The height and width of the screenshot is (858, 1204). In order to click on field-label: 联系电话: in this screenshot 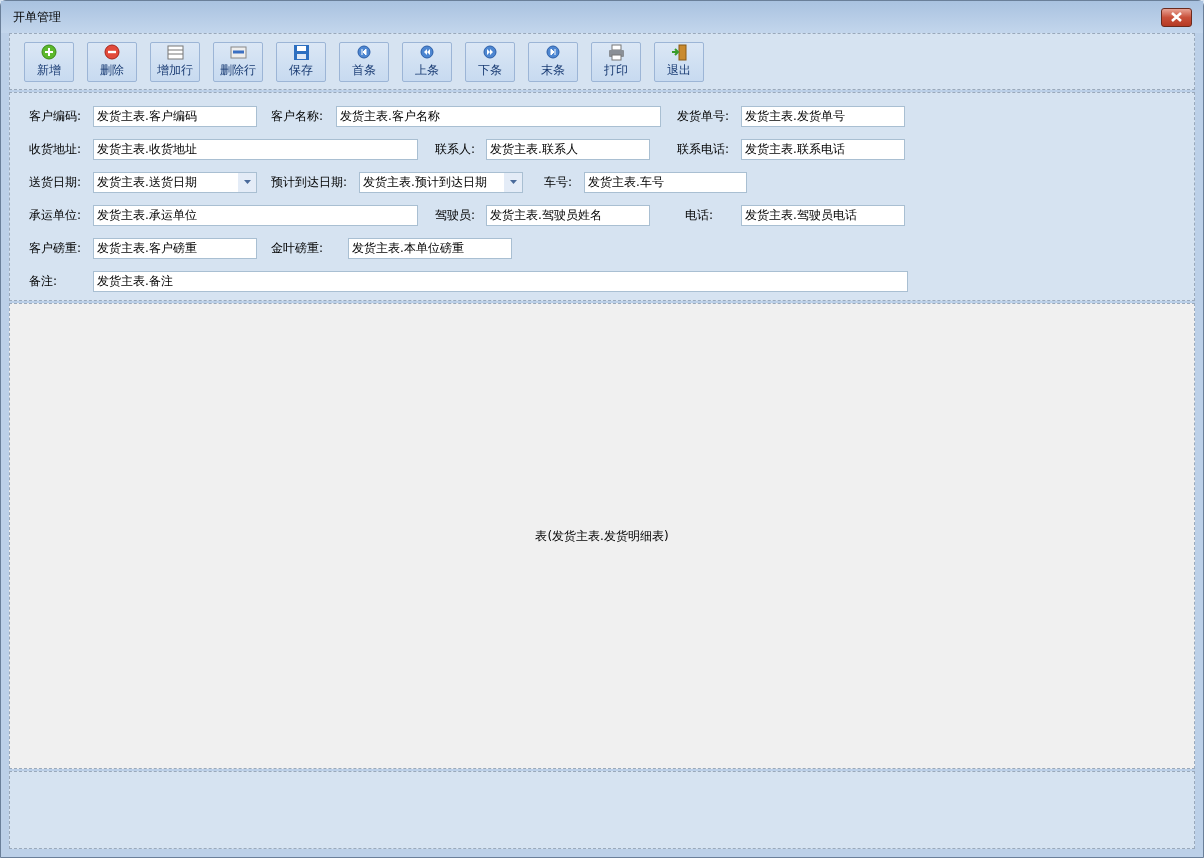, I will do `click(704, 149)`.